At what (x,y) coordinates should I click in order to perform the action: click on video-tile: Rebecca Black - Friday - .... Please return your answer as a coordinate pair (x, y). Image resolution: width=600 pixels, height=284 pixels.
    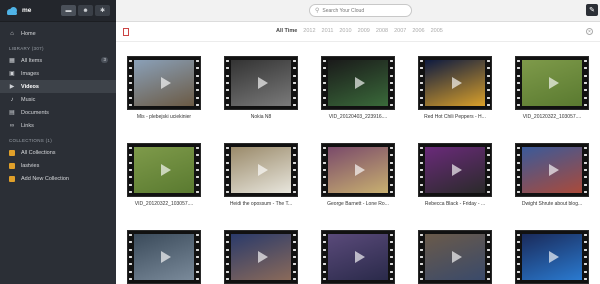
    Looking at the image, I should click on (455, 175).